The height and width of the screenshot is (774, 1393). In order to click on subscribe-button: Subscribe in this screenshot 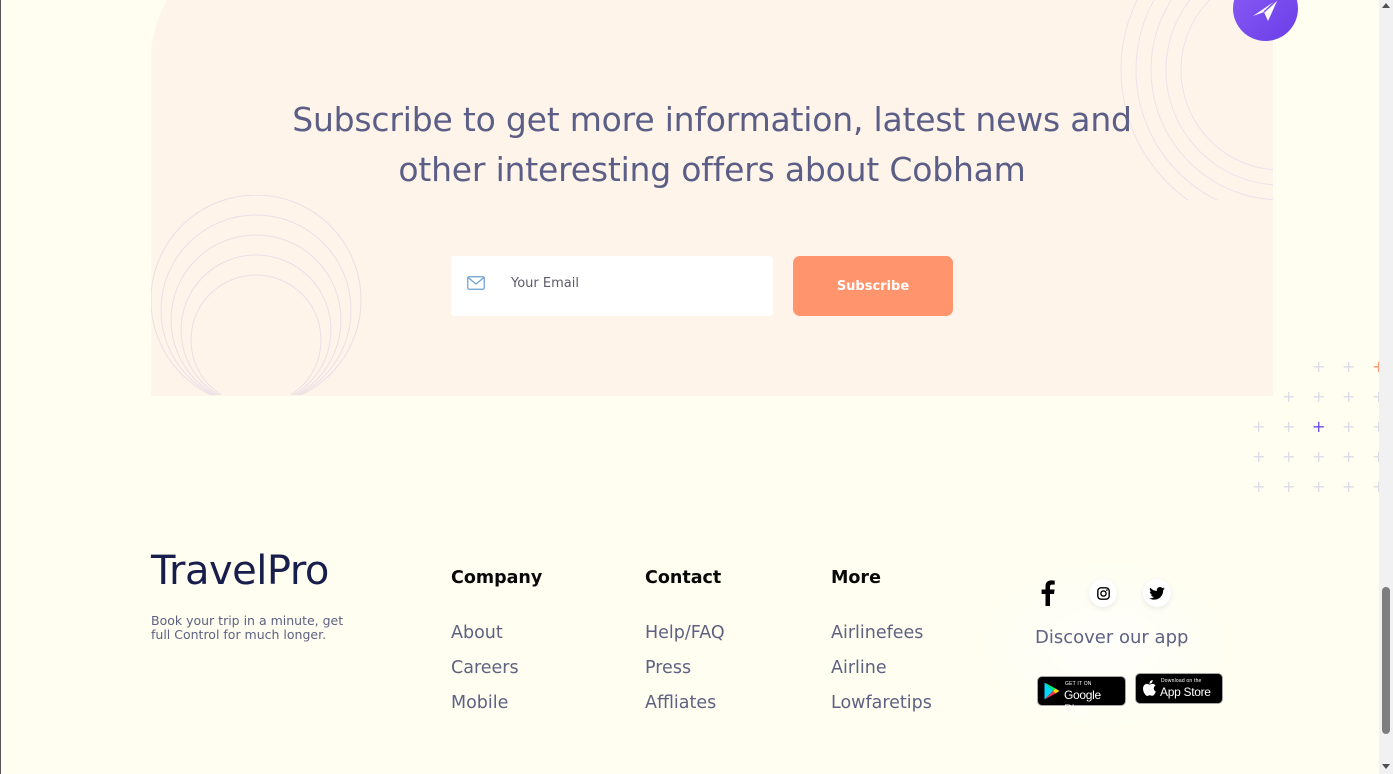, I will do `click(873, 286)`.